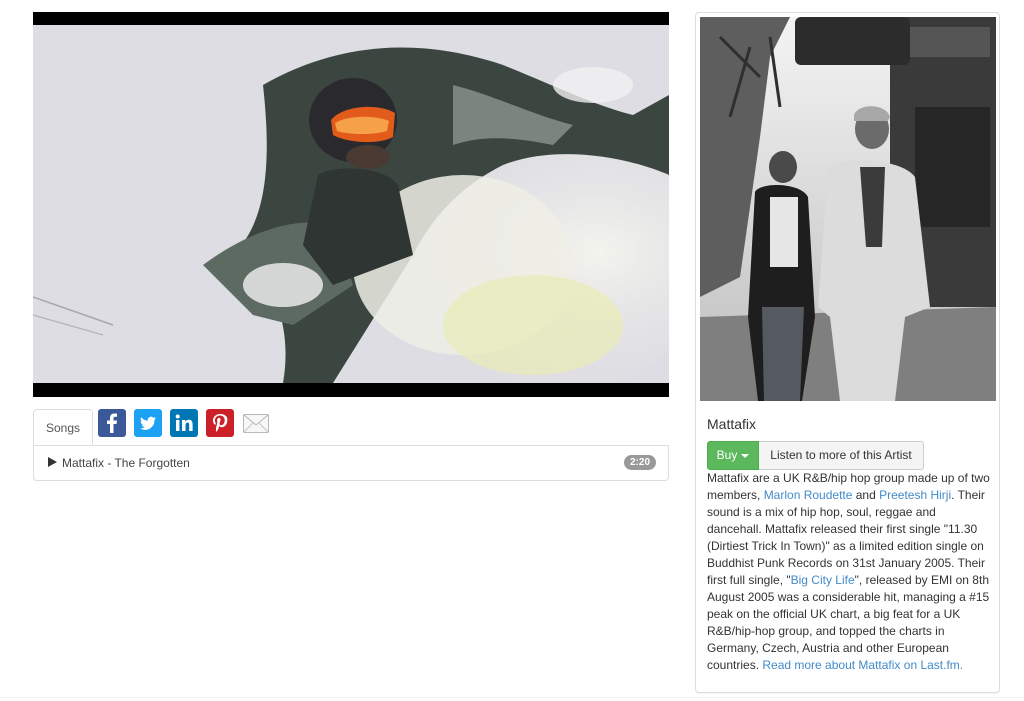  Describe the element at coordinates (732, 424) in the screenshot. I see `artist-name: Mattafix` at that location.